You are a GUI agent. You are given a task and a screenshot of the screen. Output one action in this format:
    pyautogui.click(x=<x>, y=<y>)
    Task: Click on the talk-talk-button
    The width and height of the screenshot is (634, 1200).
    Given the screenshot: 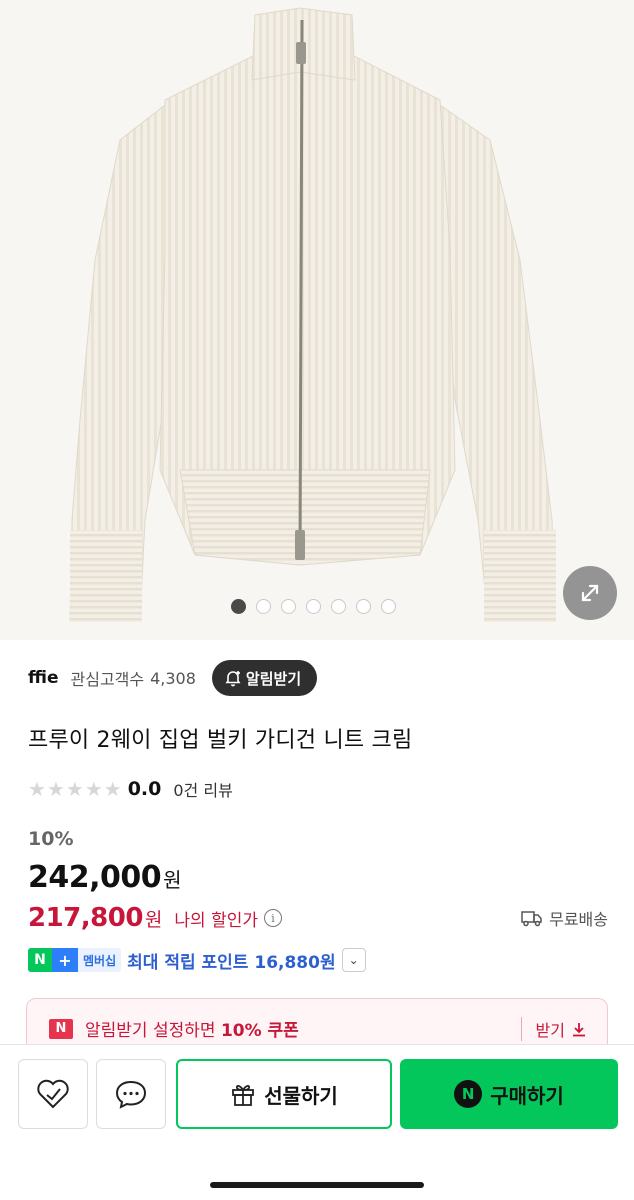 What is the action you would take?
    pyautogui.click(x=131, y=1094)
    